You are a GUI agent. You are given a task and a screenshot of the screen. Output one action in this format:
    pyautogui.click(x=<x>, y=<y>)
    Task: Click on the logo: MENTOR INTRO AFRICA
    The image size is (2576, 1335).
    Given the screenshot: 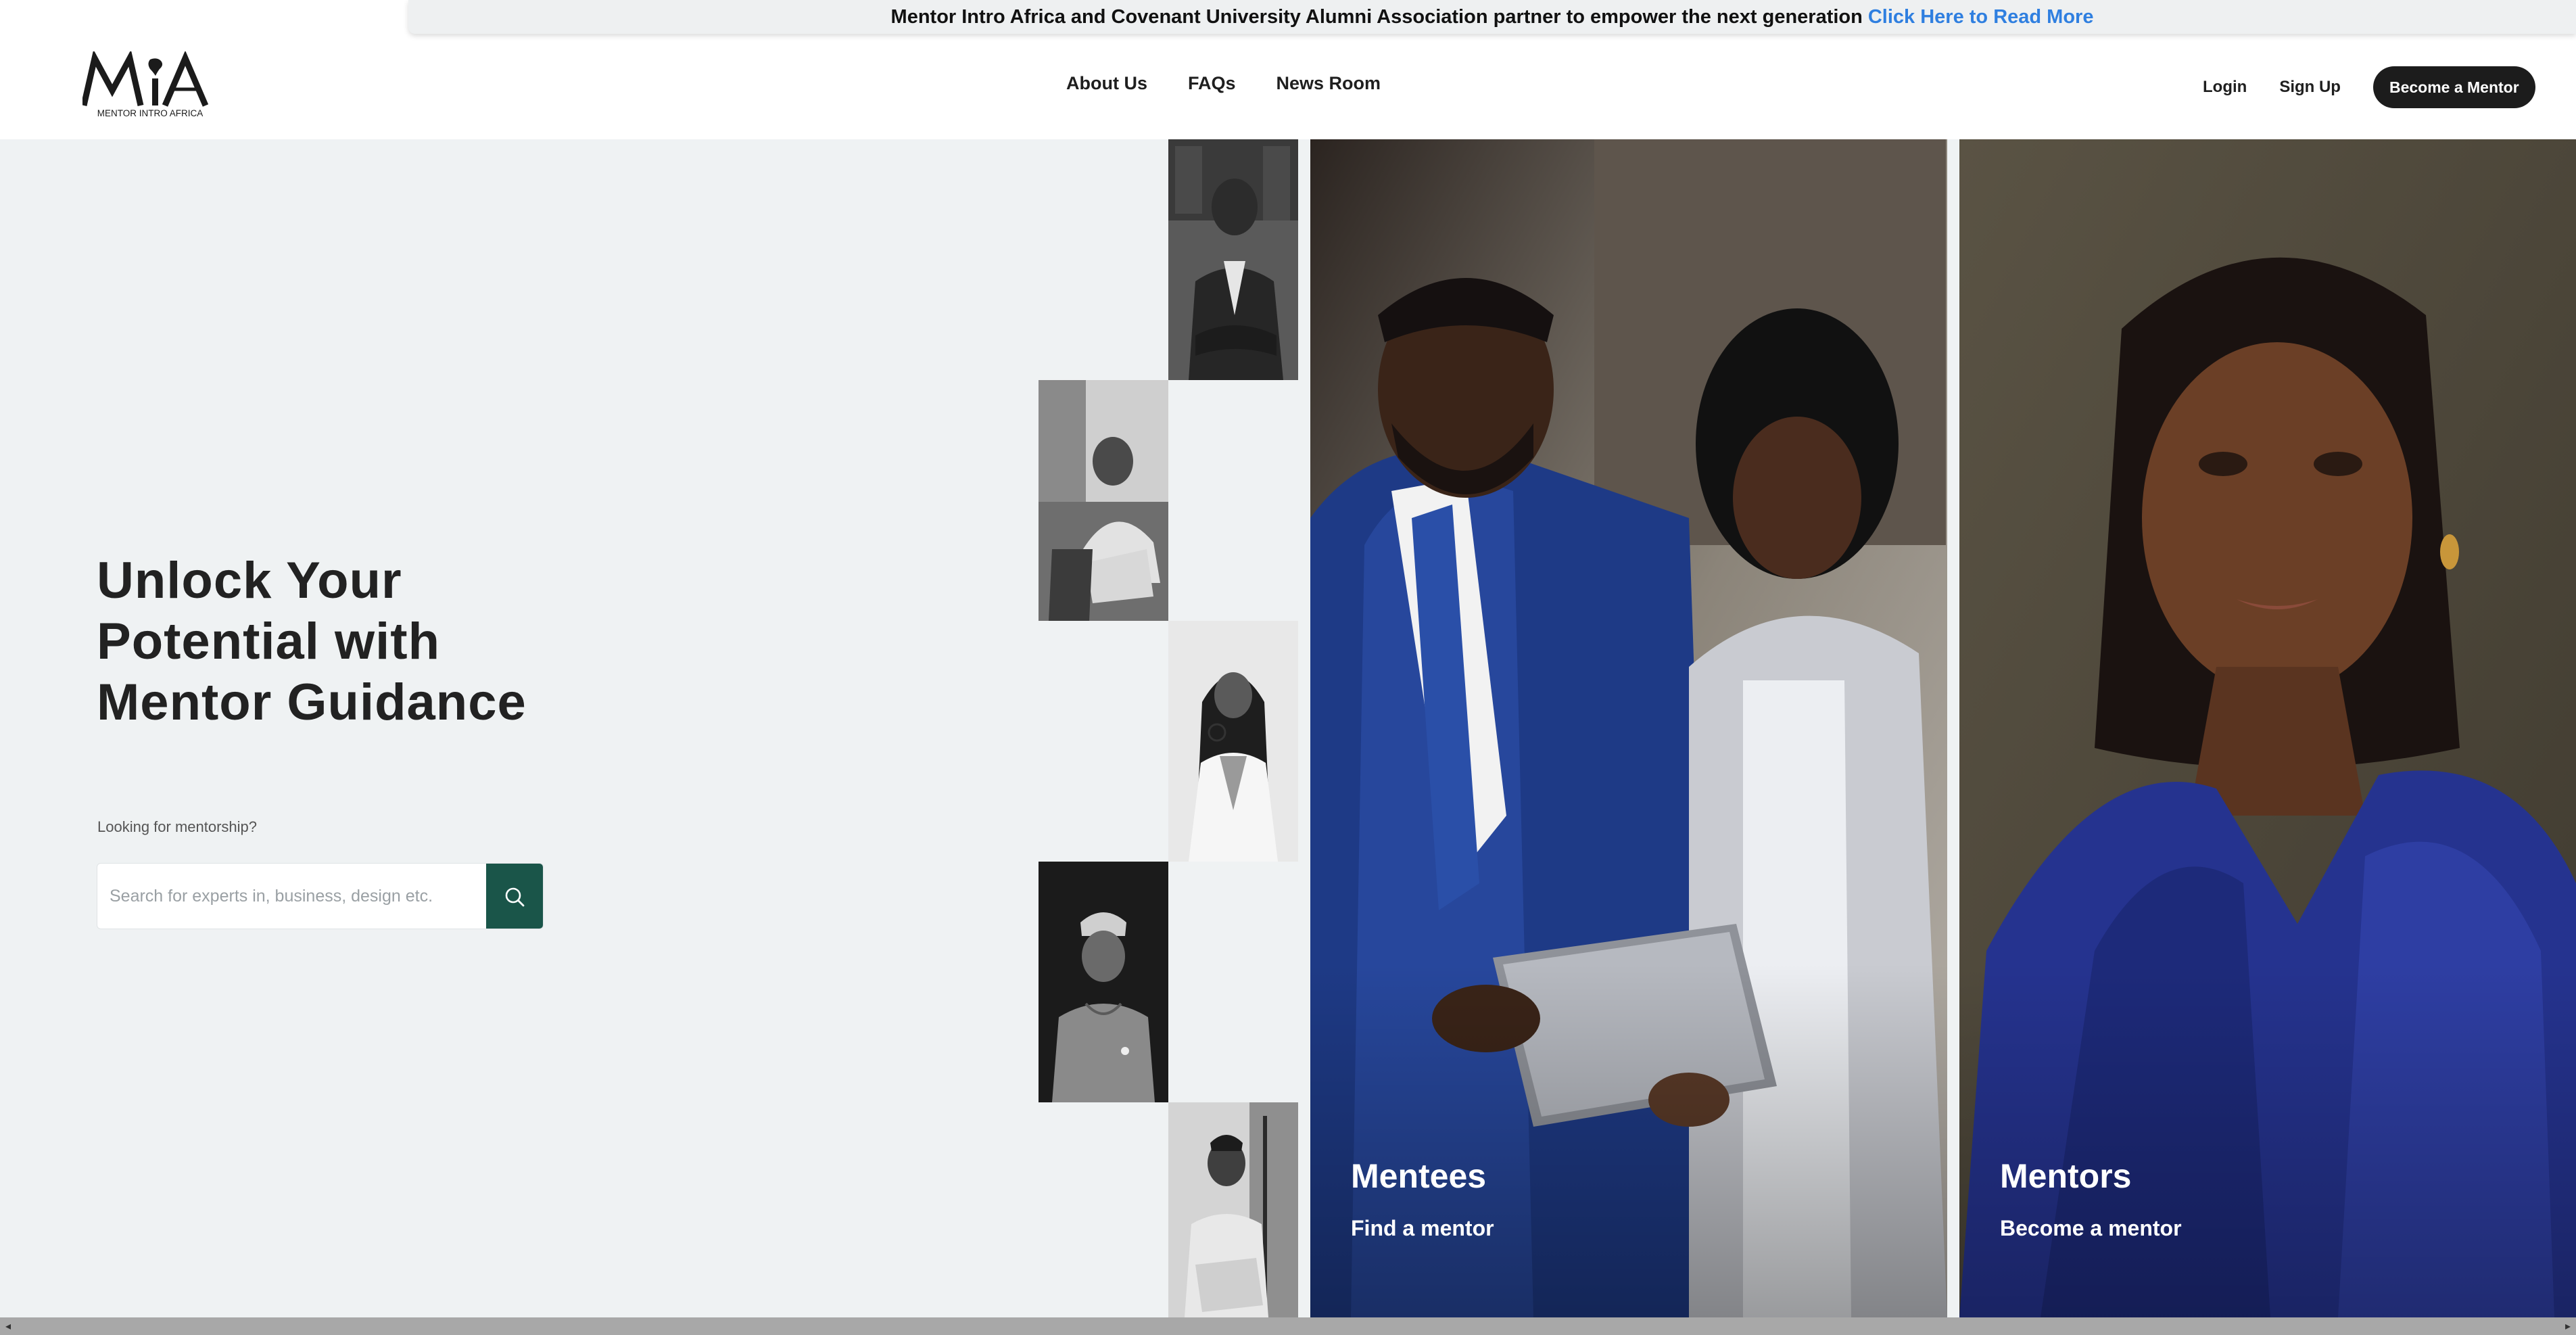 What is the action you would take?
    pyautogui.click(x=149, y=83)
    